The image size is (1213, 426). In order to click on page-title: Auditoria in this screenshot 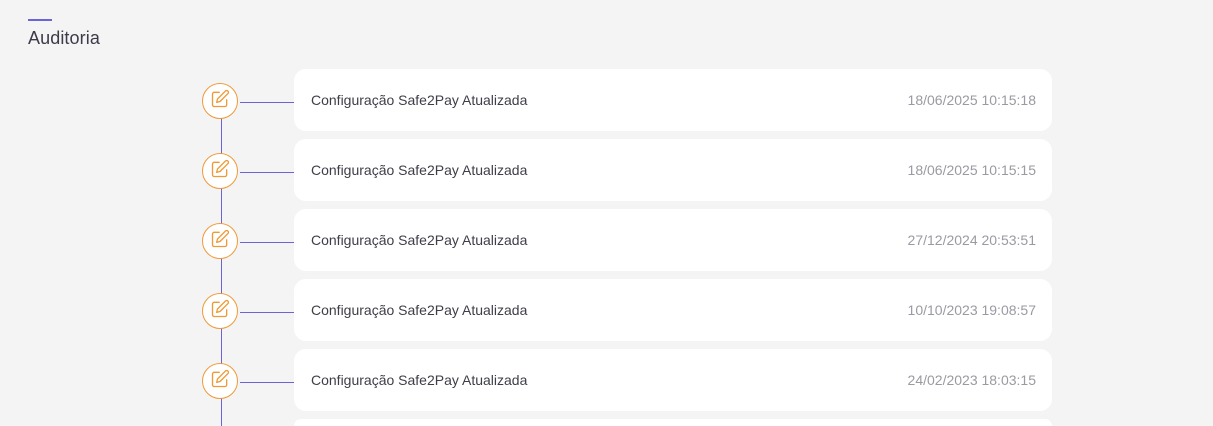, I will do `click(64, 38)`.